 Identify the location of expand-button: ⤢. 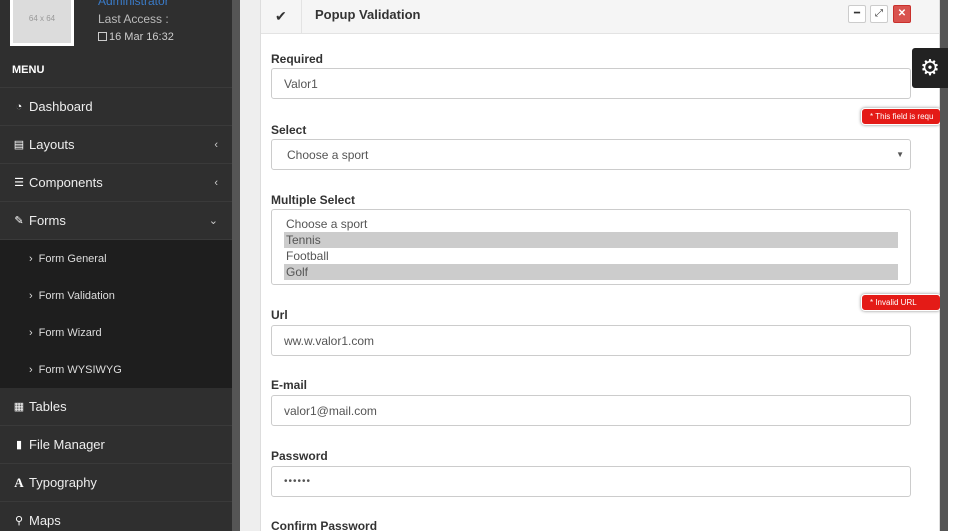
(879, 14).